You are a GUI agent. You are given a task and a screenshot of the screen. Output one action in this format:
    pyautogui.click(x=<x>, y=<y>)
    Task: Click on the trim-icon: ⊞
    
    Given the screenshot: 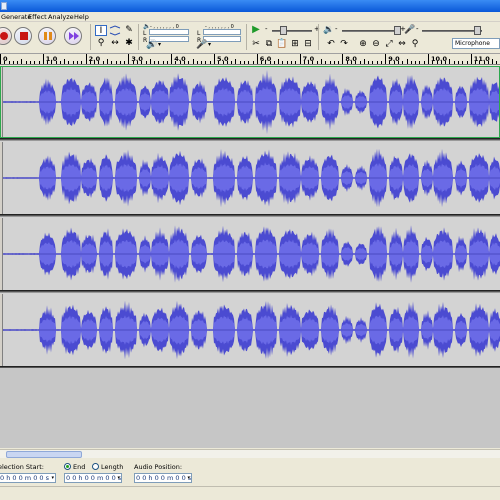 What is the action you would take?
    pyautogui.click(x=295, y=44)
    